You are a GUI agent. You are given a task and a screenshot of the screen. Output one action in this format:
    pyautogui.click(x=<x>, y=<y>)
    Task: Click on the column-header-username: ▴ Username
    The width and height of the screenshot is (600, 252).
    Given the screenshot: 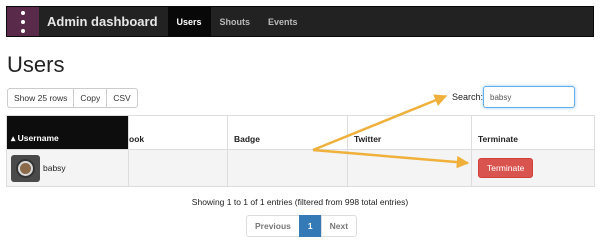 What is the action you would take?
    pyautogui.click(x=67, y=132)
    